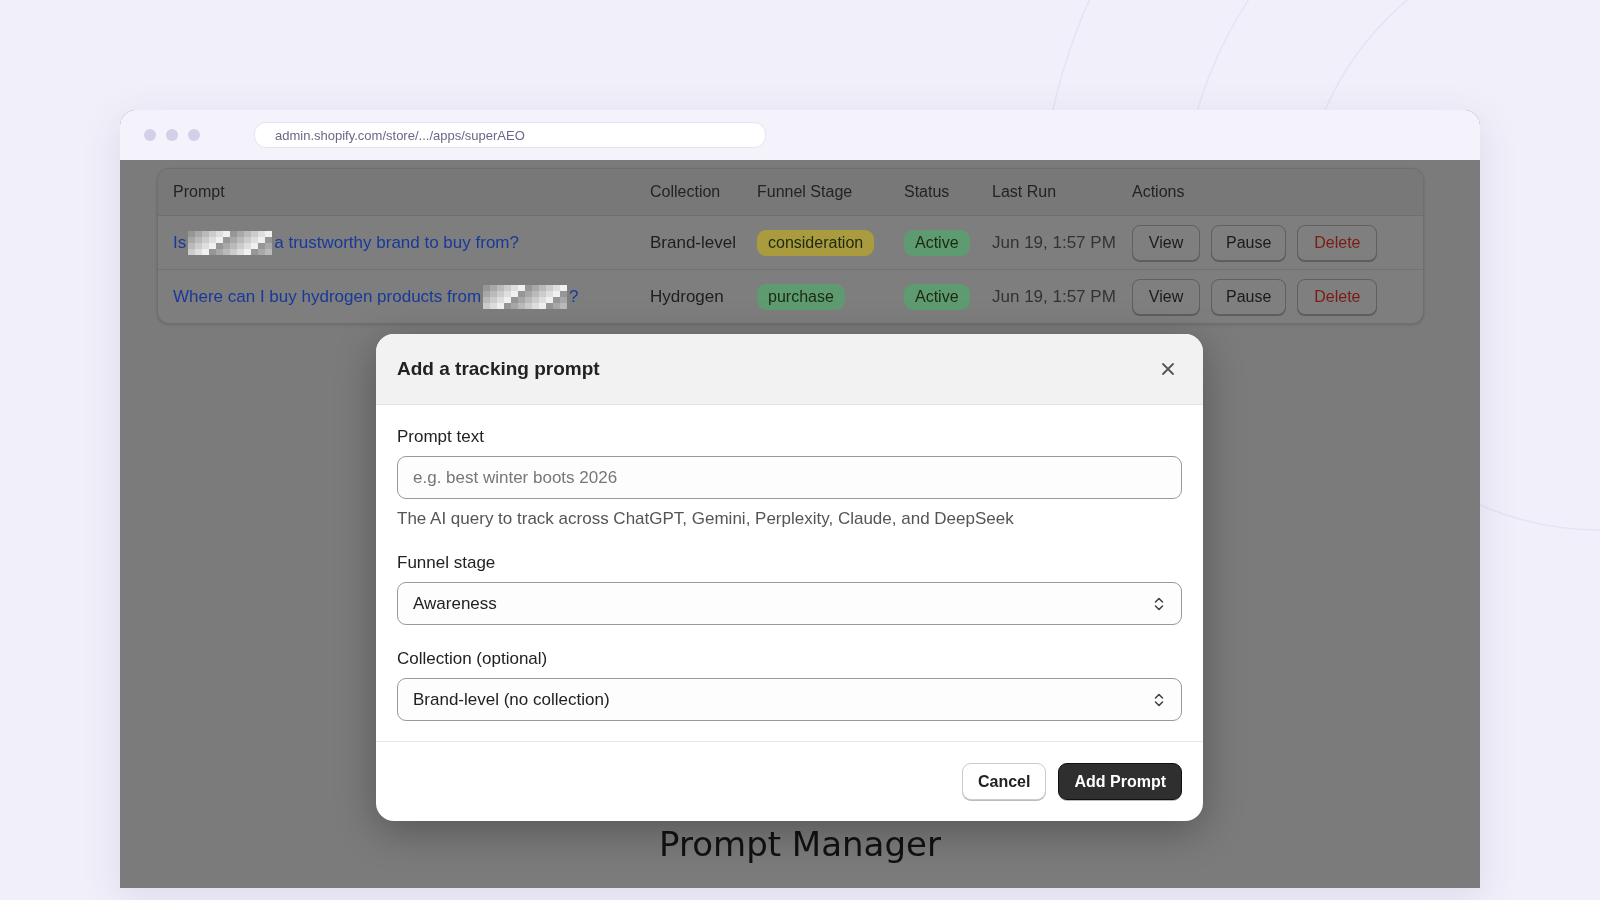 This screenshot has height=900, width=1600. Describe the element at coordinates (473, 659) in the screenshot. I see `field-label: Collection (optional)` at that location.